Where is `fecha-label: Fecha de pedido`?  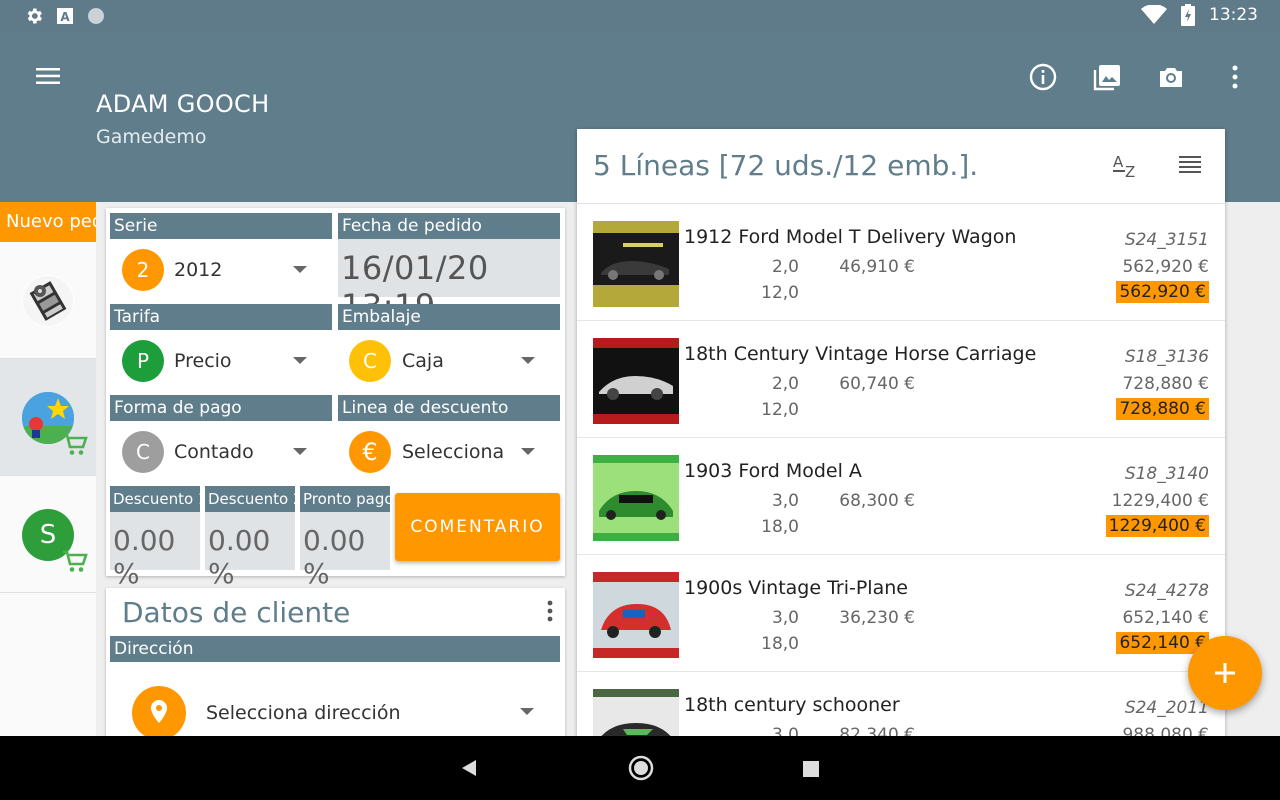 fecha-label: Fecha de pedido is located at coordinates (449, 226).